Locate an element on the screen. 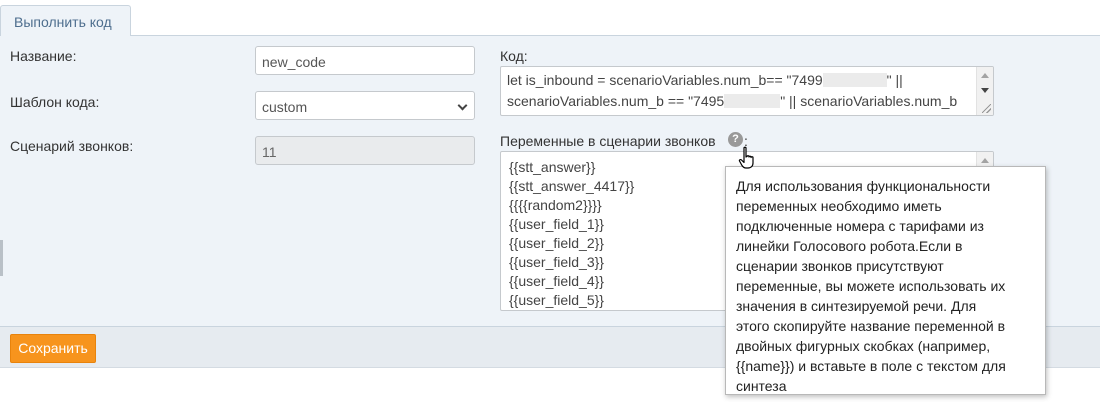 The width and height of the screenshot is (1100, 402). save-button: Сохранить is located at coordinates (53, 348).